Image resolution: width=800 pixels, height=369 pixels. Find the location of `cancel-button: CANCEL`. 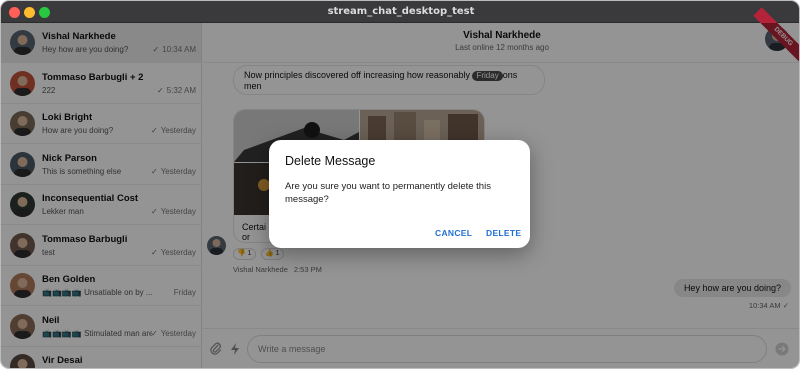

cancel-button: CANCEL is located at coordinates (453, 233).